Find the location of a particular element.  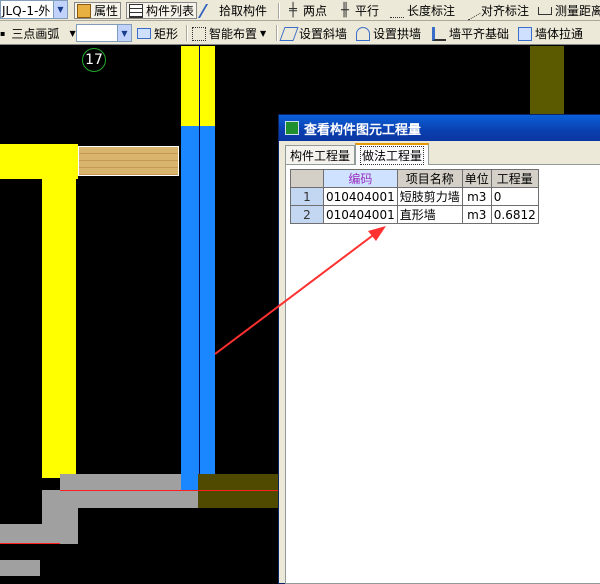

pick-component-button: 拾取构件 is located at coordinates (232, 10).